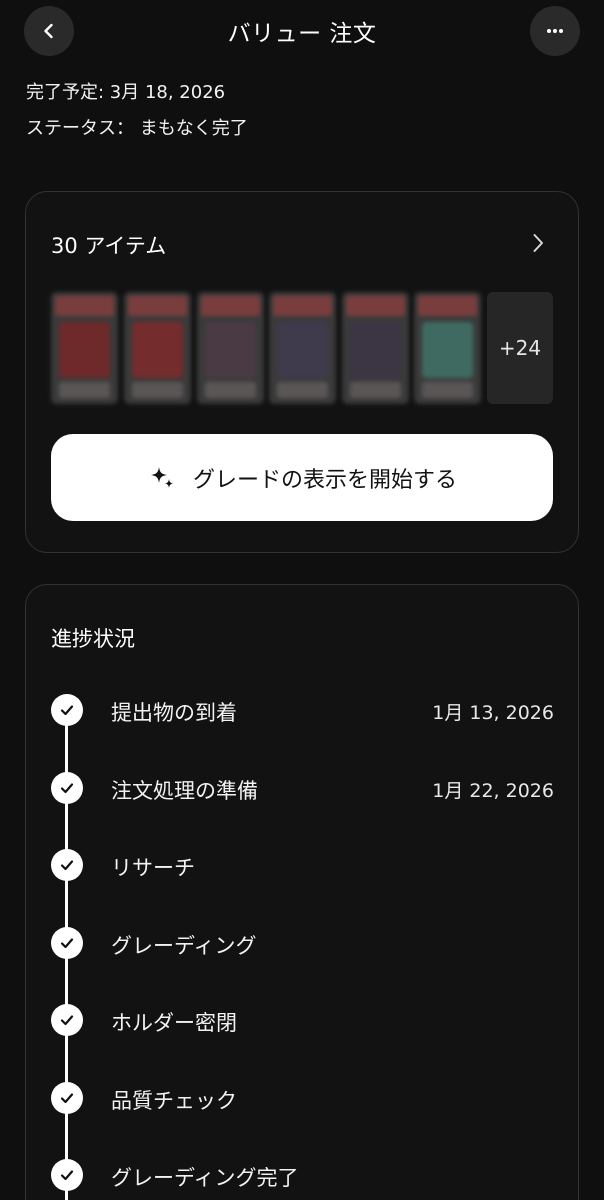 The width and height of the screenshot is (604, 1200). I want to click on step-label: リサーチ, so click(153, 868).